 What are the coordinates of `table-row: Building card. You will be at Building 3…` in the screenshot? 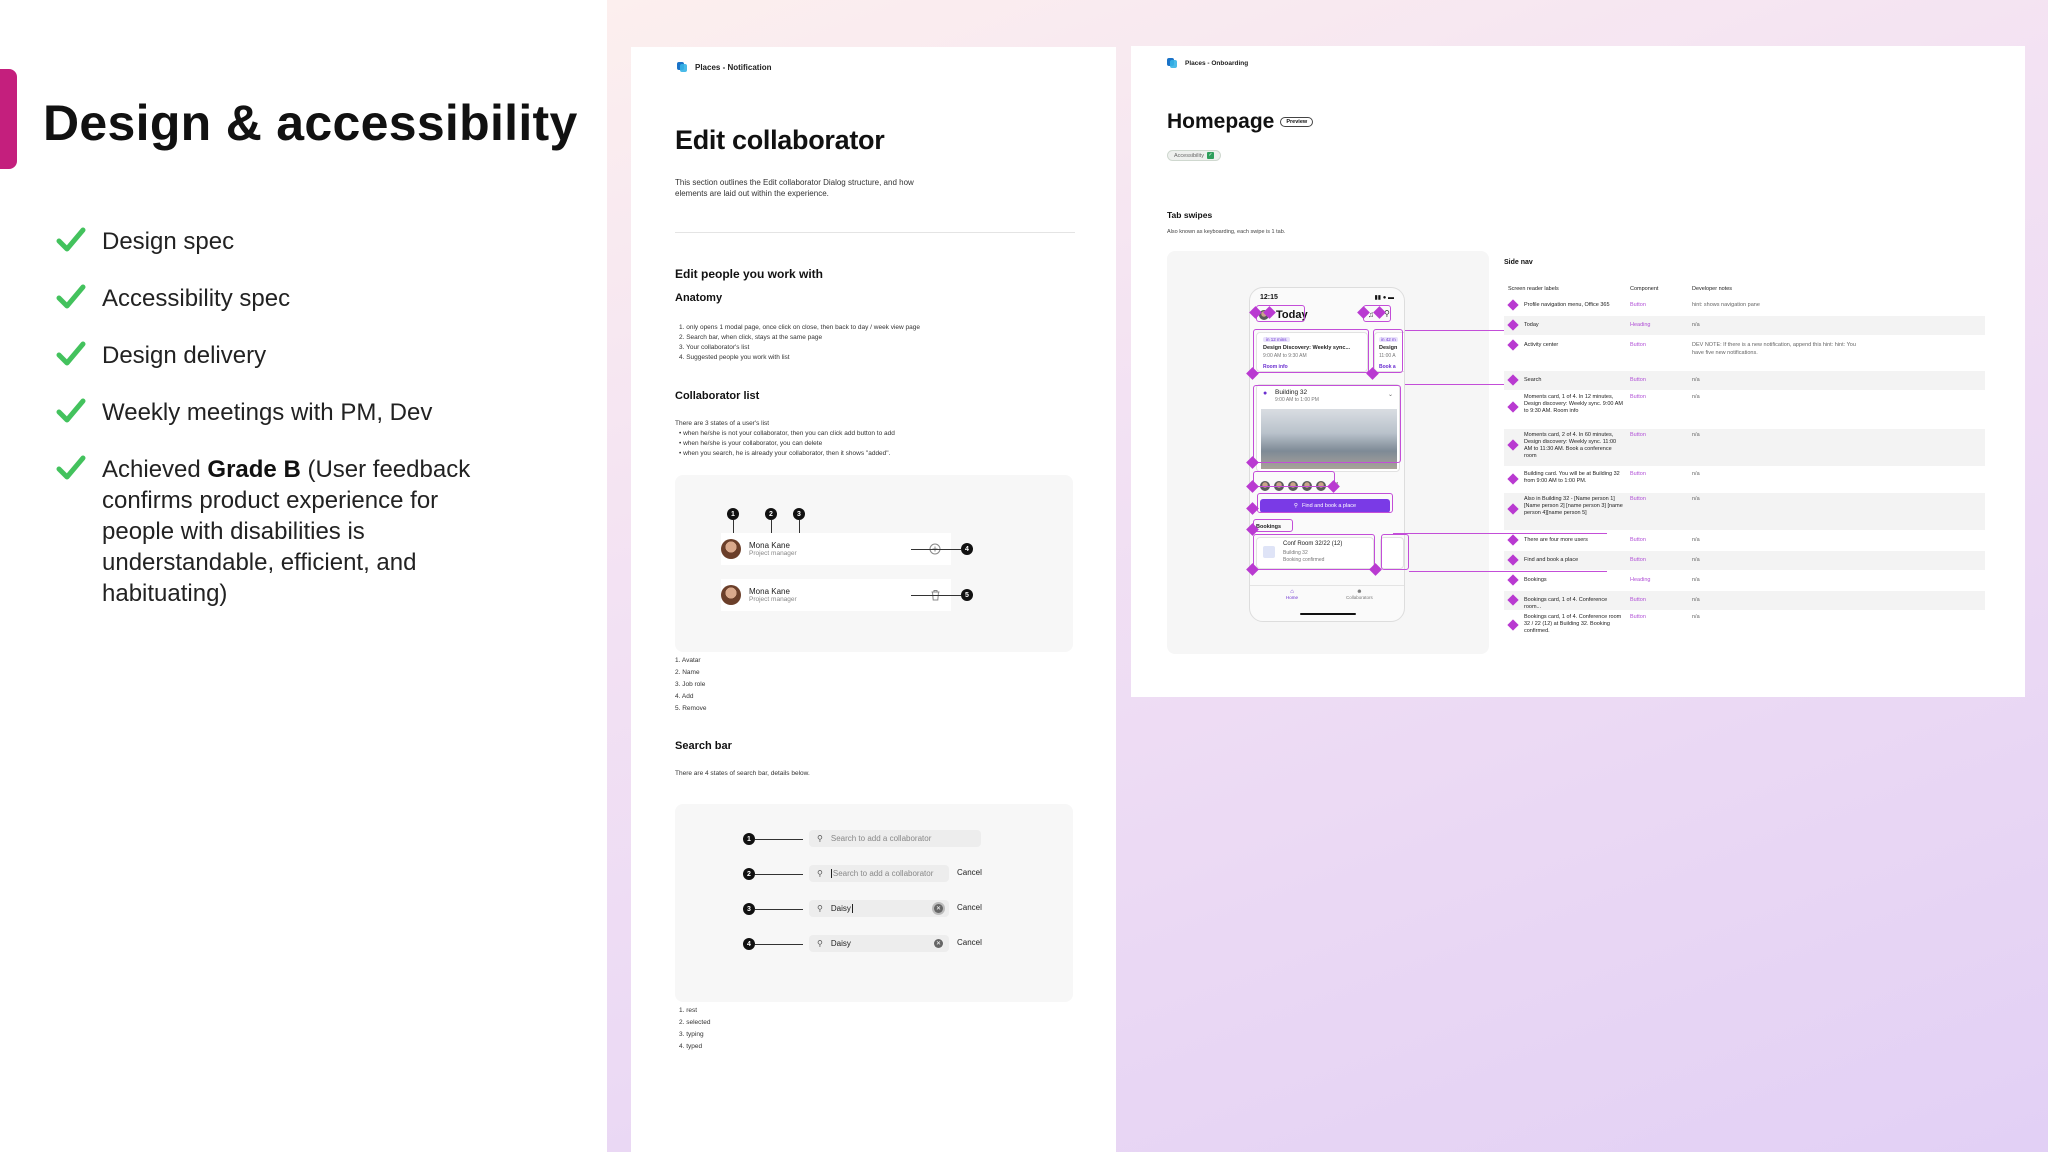 It's located at (1744, 479).